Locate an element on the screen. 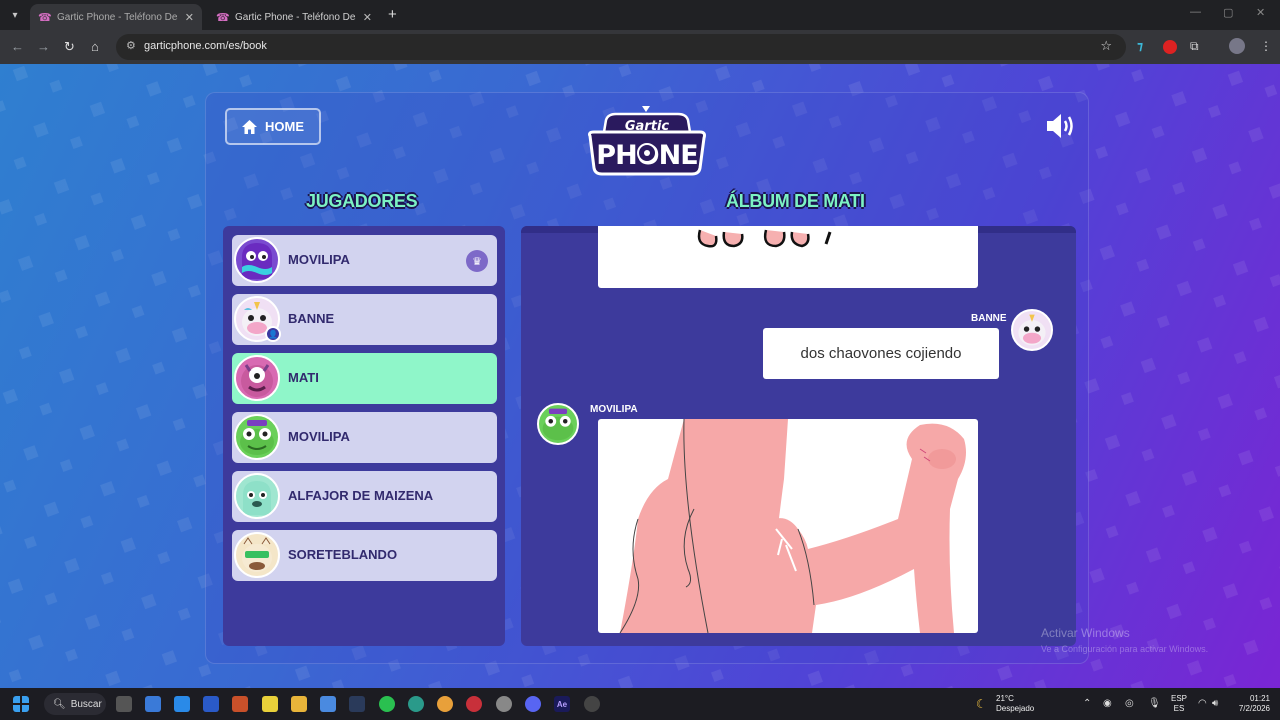  home-button: HOME is located at coordinates (273, 126).